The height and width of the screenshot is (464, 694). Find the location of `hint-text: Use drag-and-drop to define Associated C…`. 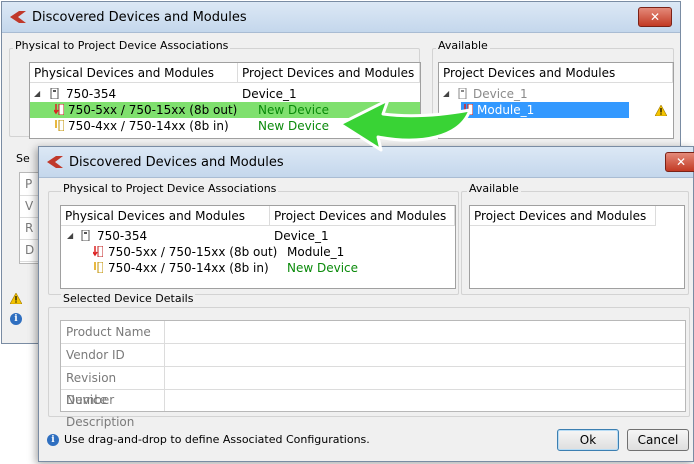

hint-text: Use drag-and-drop to define Associated C… is located at coordinates (217, 439).